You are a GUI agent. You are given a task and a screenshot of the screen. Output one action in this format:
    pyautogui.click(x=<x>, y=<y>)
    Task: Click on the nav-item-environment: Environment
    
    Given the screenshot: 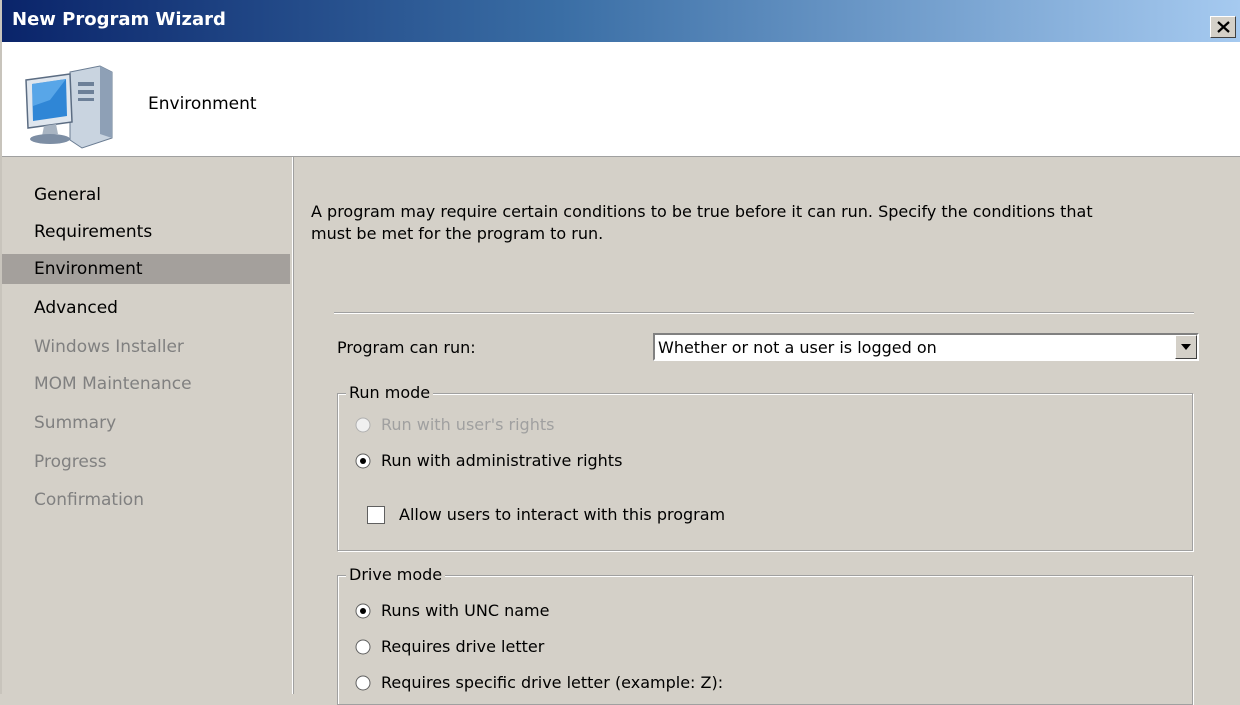 What is the action you would take?
    pyautogui.click(x=146, y=269)
    